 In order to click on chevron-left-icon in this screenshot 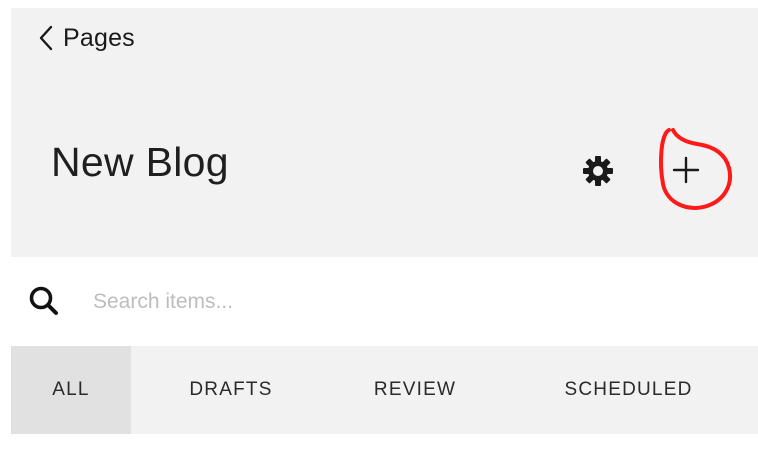, I will do `click(46, 38)`.